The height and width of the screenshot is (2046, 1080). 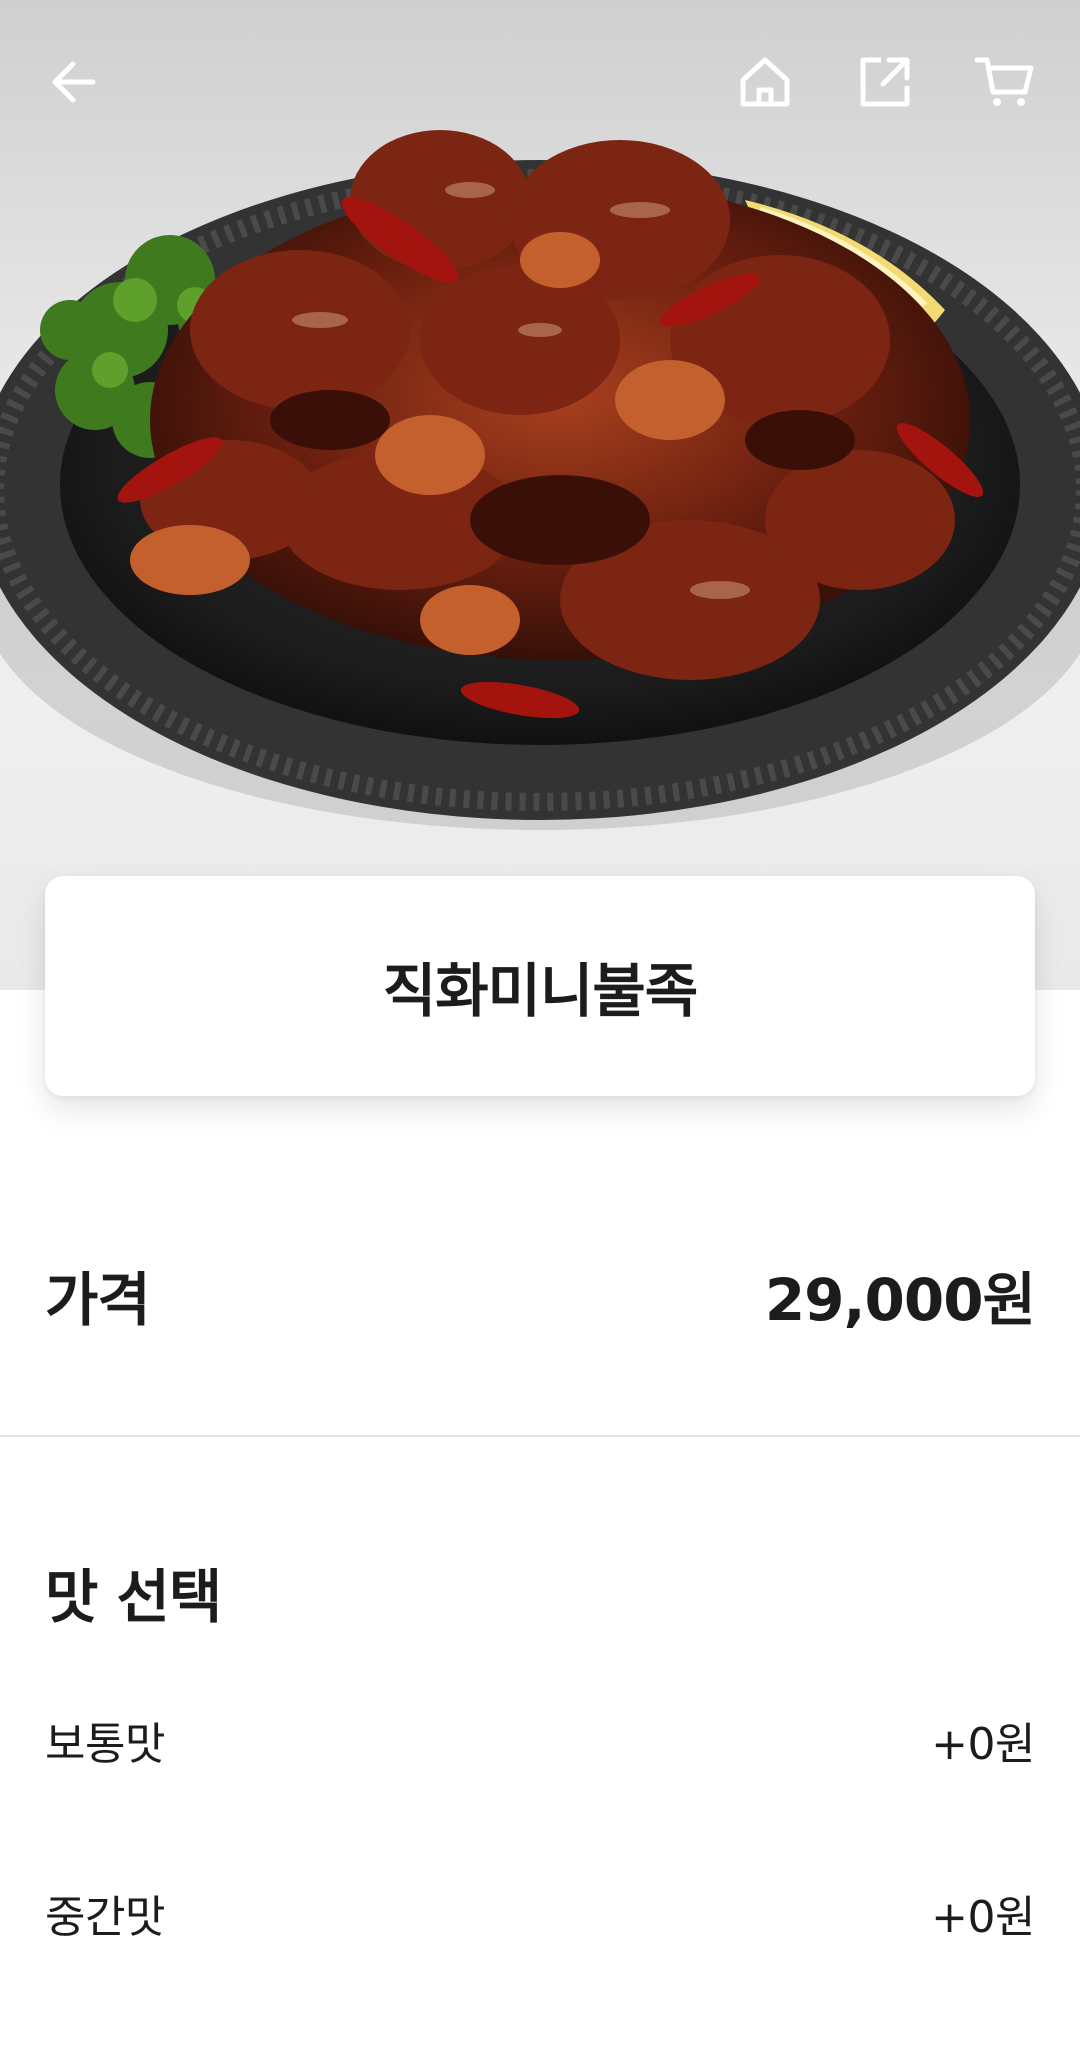 I want to click on price-label: 가격, so click(x=98, y=1300).